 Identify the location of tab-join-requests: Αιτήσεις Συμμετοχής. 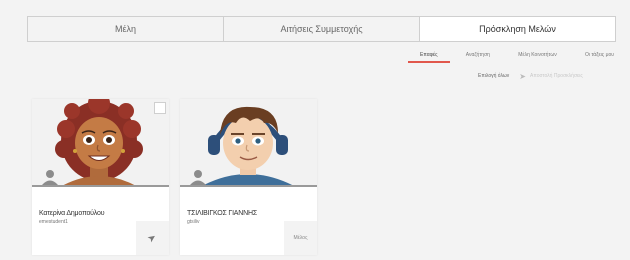
(321, 29).